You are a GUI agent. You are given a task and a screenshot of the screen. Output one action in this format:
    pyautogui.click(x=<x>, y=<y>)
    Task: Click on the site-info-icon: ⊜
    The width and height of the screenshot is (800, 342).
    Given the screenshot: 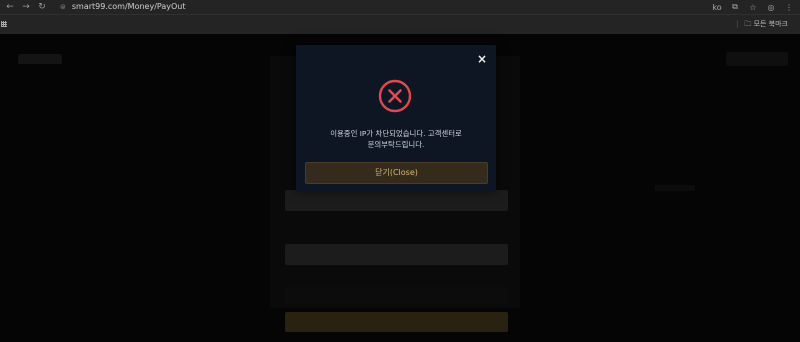 What is the action you would take?
    pyautogui.click(x=63, y=7)
    